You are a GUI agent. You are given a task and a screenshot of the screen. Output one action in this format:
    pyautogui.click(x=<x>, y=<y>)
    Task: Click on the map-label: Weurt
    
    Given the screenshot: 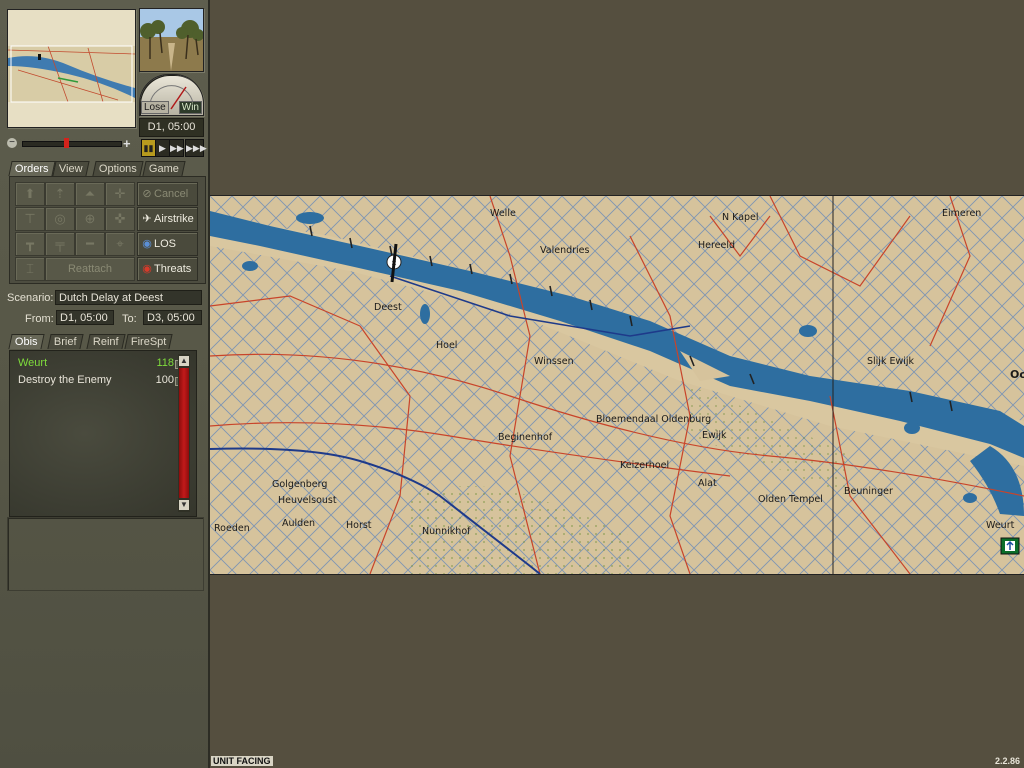 What is the action you would take?
    pyautogui.click(x=1000, y=525)
    